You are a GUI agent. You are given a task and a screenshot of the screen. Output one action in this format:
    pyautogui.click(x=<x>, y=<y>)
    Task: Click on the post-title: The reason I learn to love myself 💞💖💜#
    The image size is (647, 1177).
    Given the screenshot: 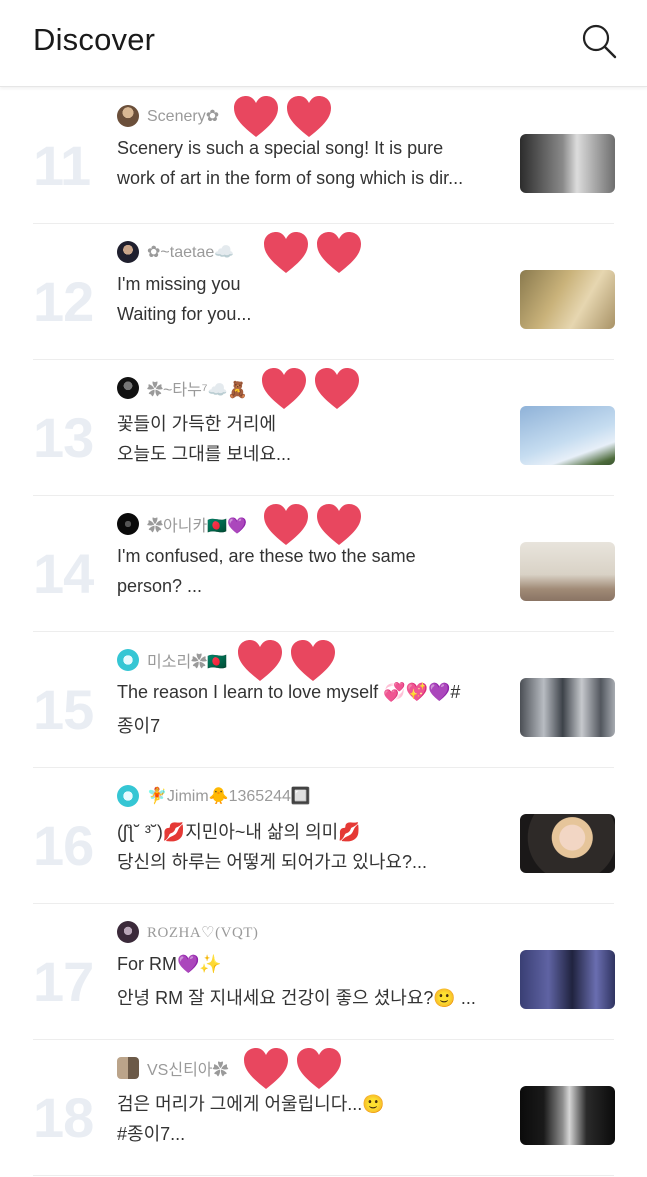 What is the action you would take?
    pyautogui.click(x=289, y=692)
    